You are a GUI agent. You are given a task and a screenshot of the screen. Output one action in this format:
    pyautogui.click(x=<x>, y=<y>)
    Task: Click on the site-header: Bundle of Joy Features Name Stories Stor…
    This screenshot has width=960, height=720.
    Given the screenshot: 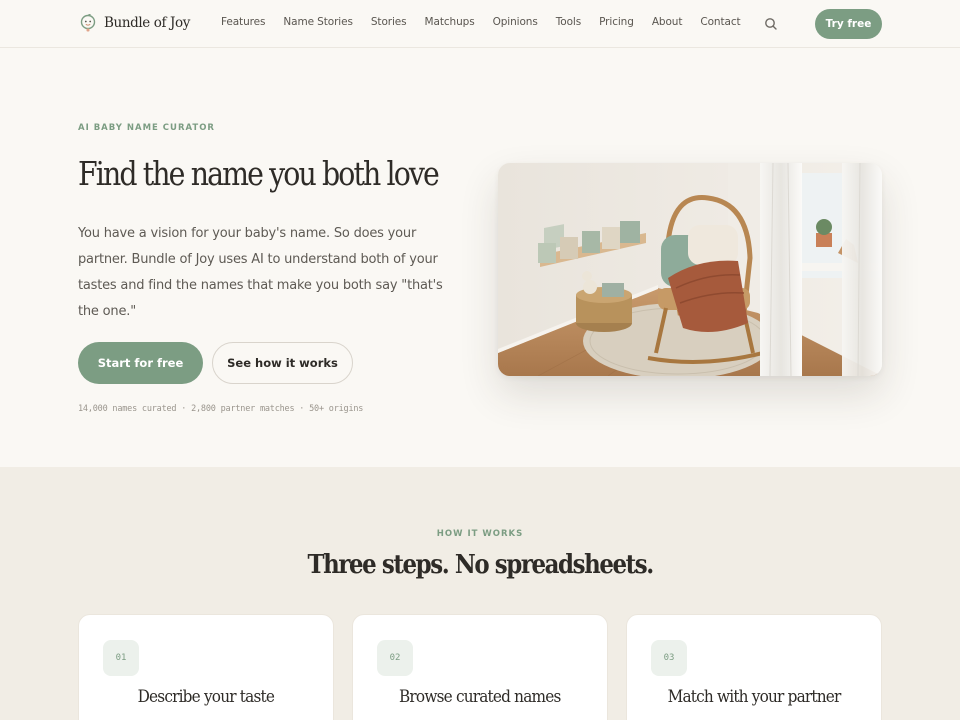 What is the action you would take?
    pyautogui.click(x=480, y=24)
    